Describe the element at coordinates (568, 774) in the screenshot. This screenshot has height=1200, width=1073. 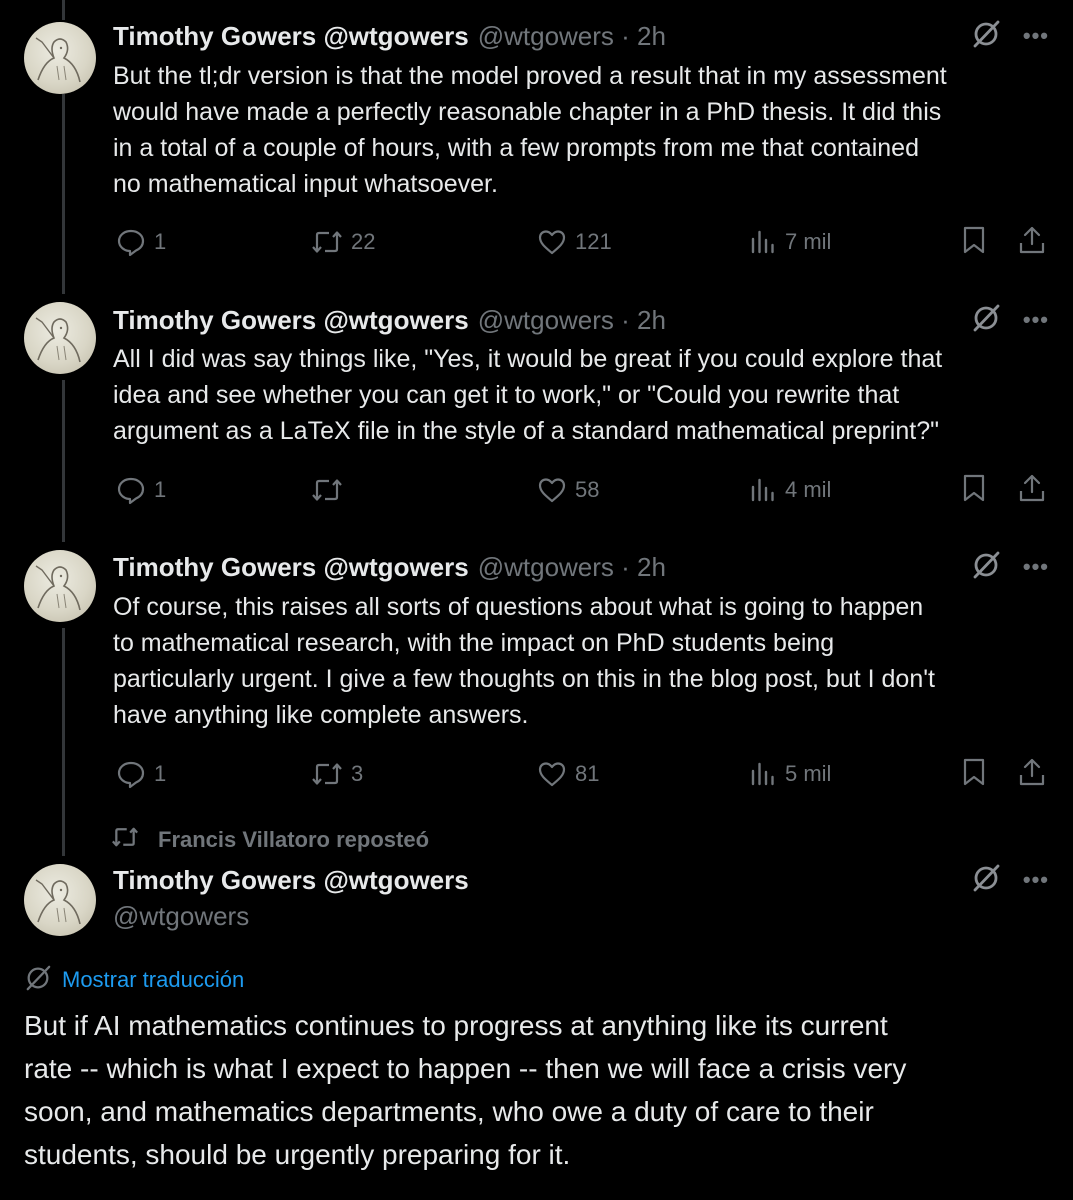
I see `like-button: 81` at that location.